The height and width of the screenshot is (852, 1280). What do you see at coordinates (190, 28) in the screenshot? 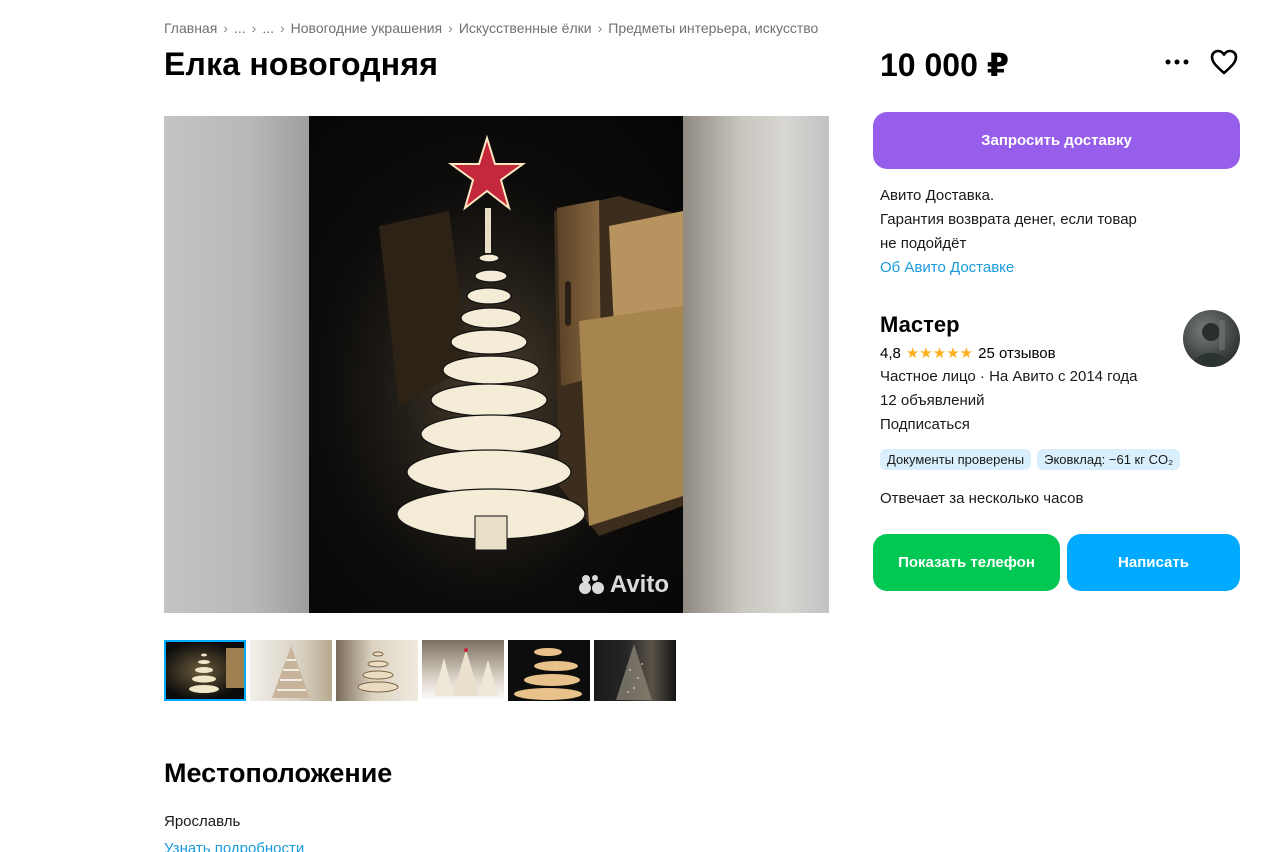
I see `breadcrumb-item-home: Главная` at bounding box center [190, 28].